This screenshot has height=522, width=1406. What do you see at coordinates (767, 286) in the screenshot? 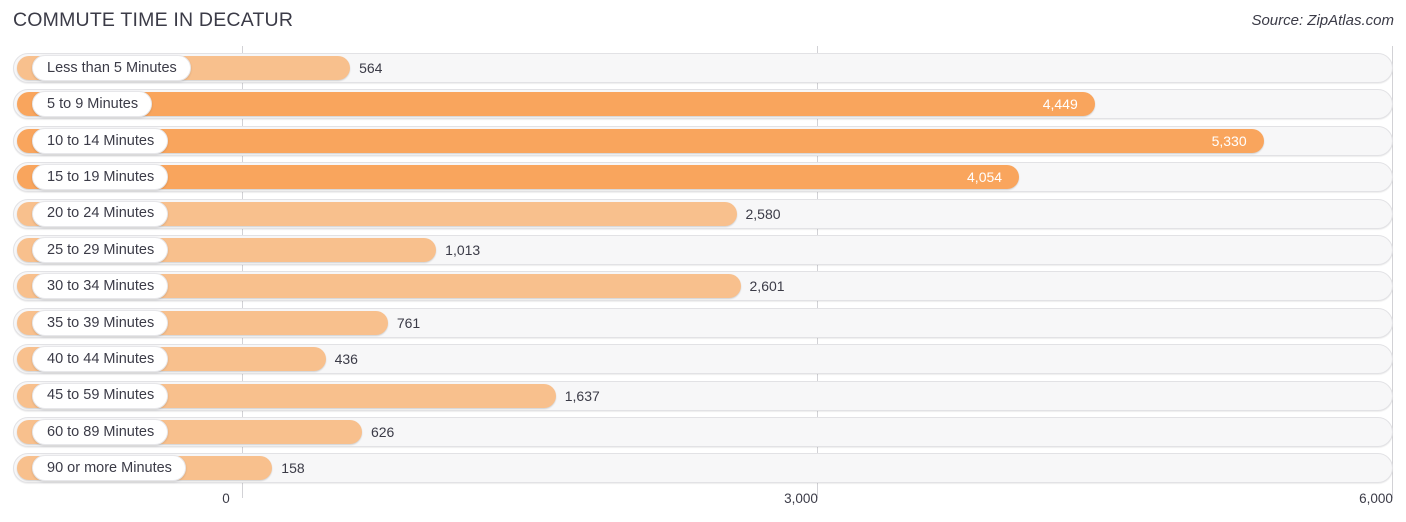
I see `bar-value-label: 2,601` at bounding box center [767, 286].